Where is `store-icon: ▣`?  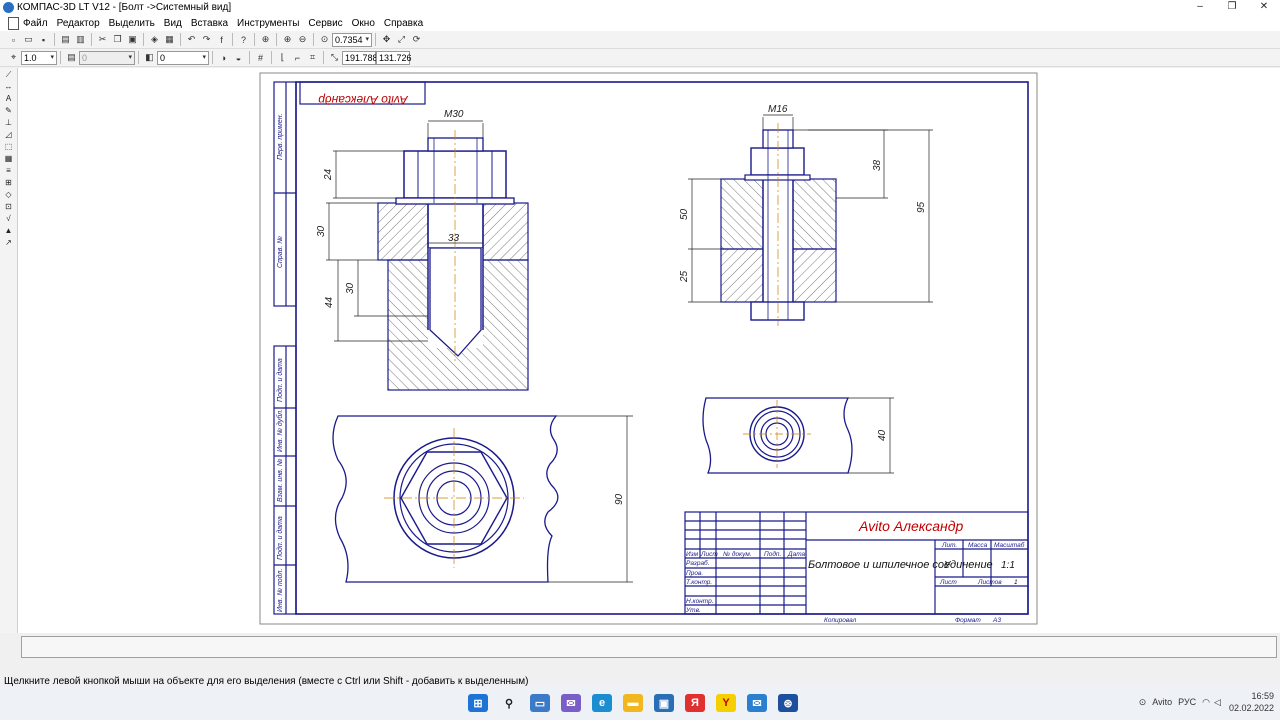 store-icon: ▣ is located at coordinates (664, 703).